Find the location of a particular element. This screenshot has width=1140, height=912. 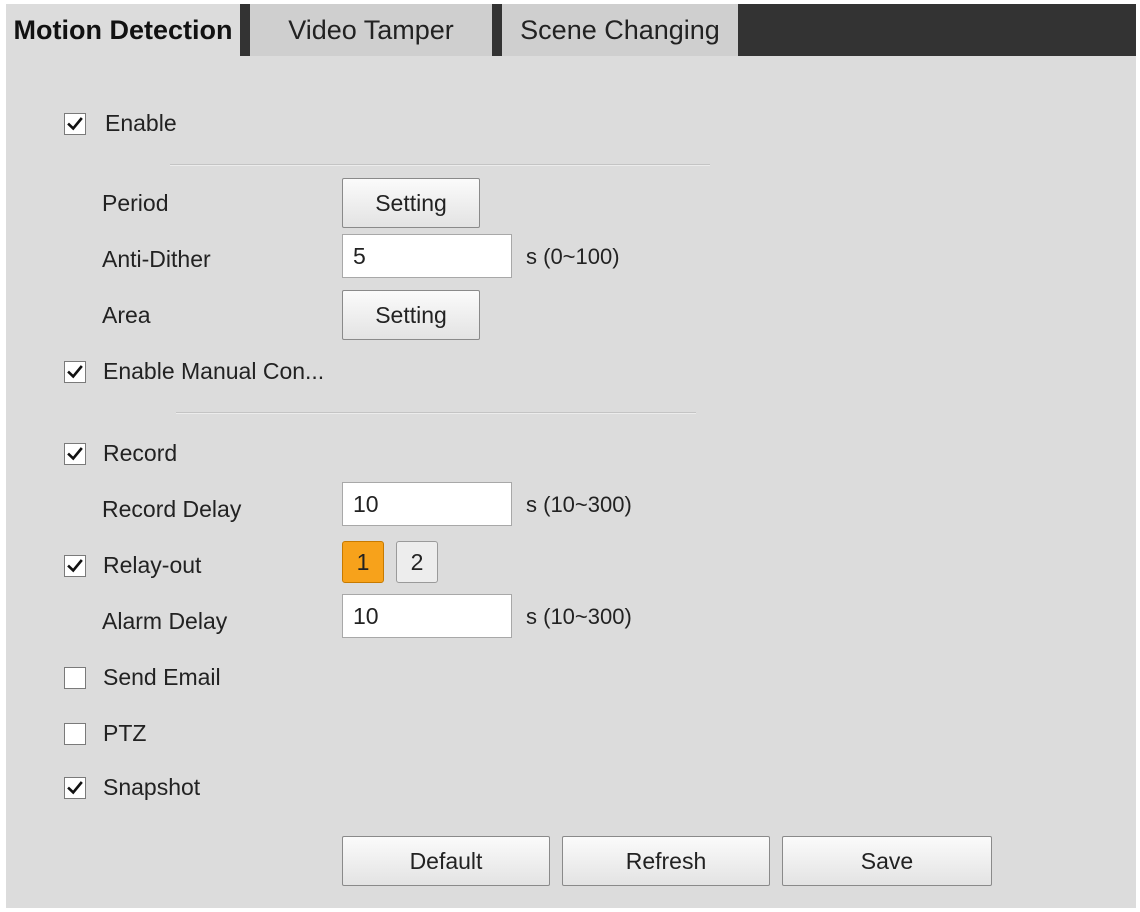

ptz-label: PTZ is located at coordinates (125, 733).